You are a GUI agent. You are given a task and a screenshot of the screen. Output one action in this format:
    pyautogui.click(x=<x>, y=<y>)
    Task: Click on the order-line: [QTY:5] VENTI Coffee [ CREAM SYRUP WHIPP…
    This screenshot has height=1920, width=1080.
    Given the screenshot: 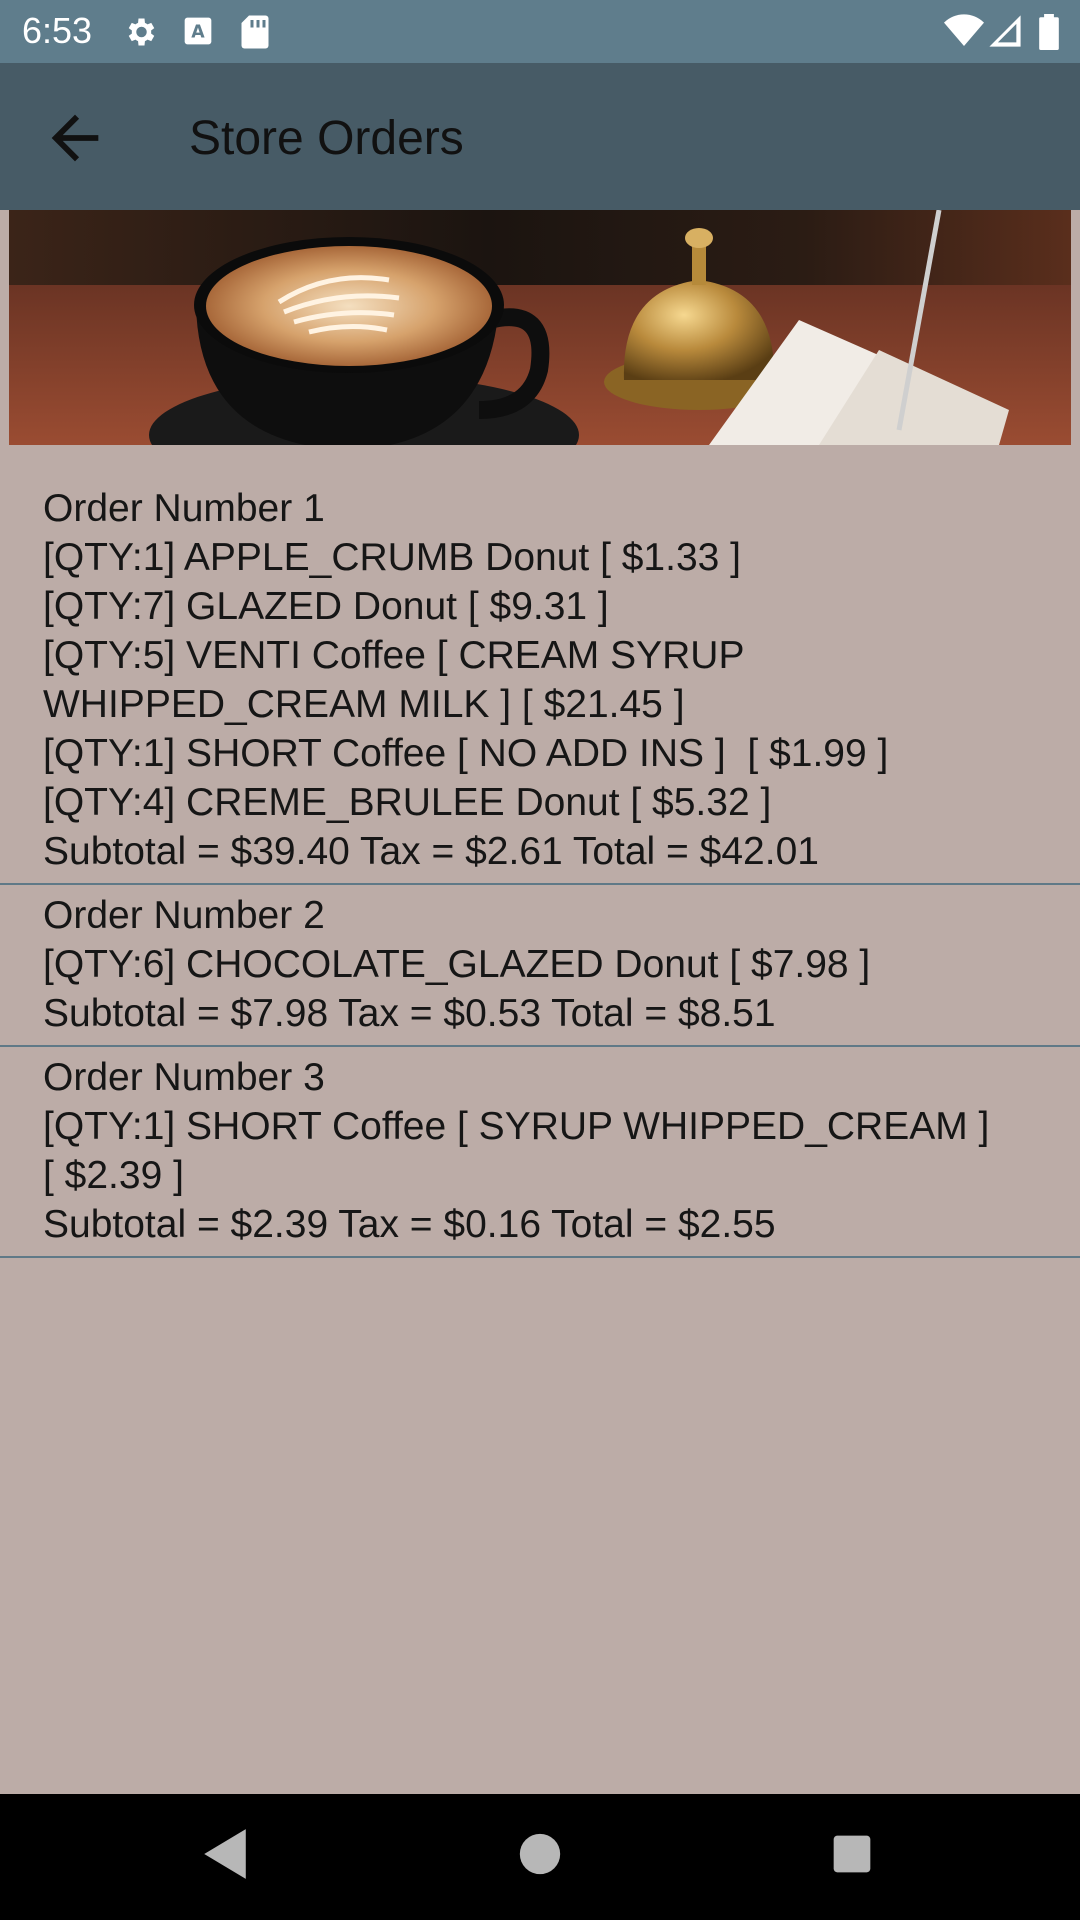 What is the action you would take?
    pyautogui.click(x=399, y=680)
    